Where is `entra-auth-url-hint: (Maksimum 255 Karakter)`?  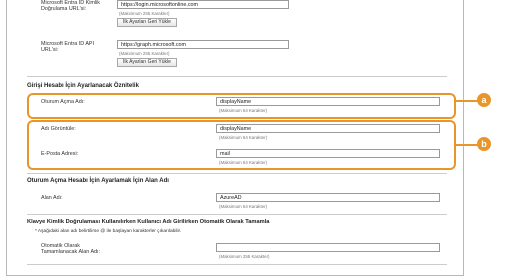 entra-auth-url-hint: (Maksimum 255 Karakter) is located at coordinates (144, 13).